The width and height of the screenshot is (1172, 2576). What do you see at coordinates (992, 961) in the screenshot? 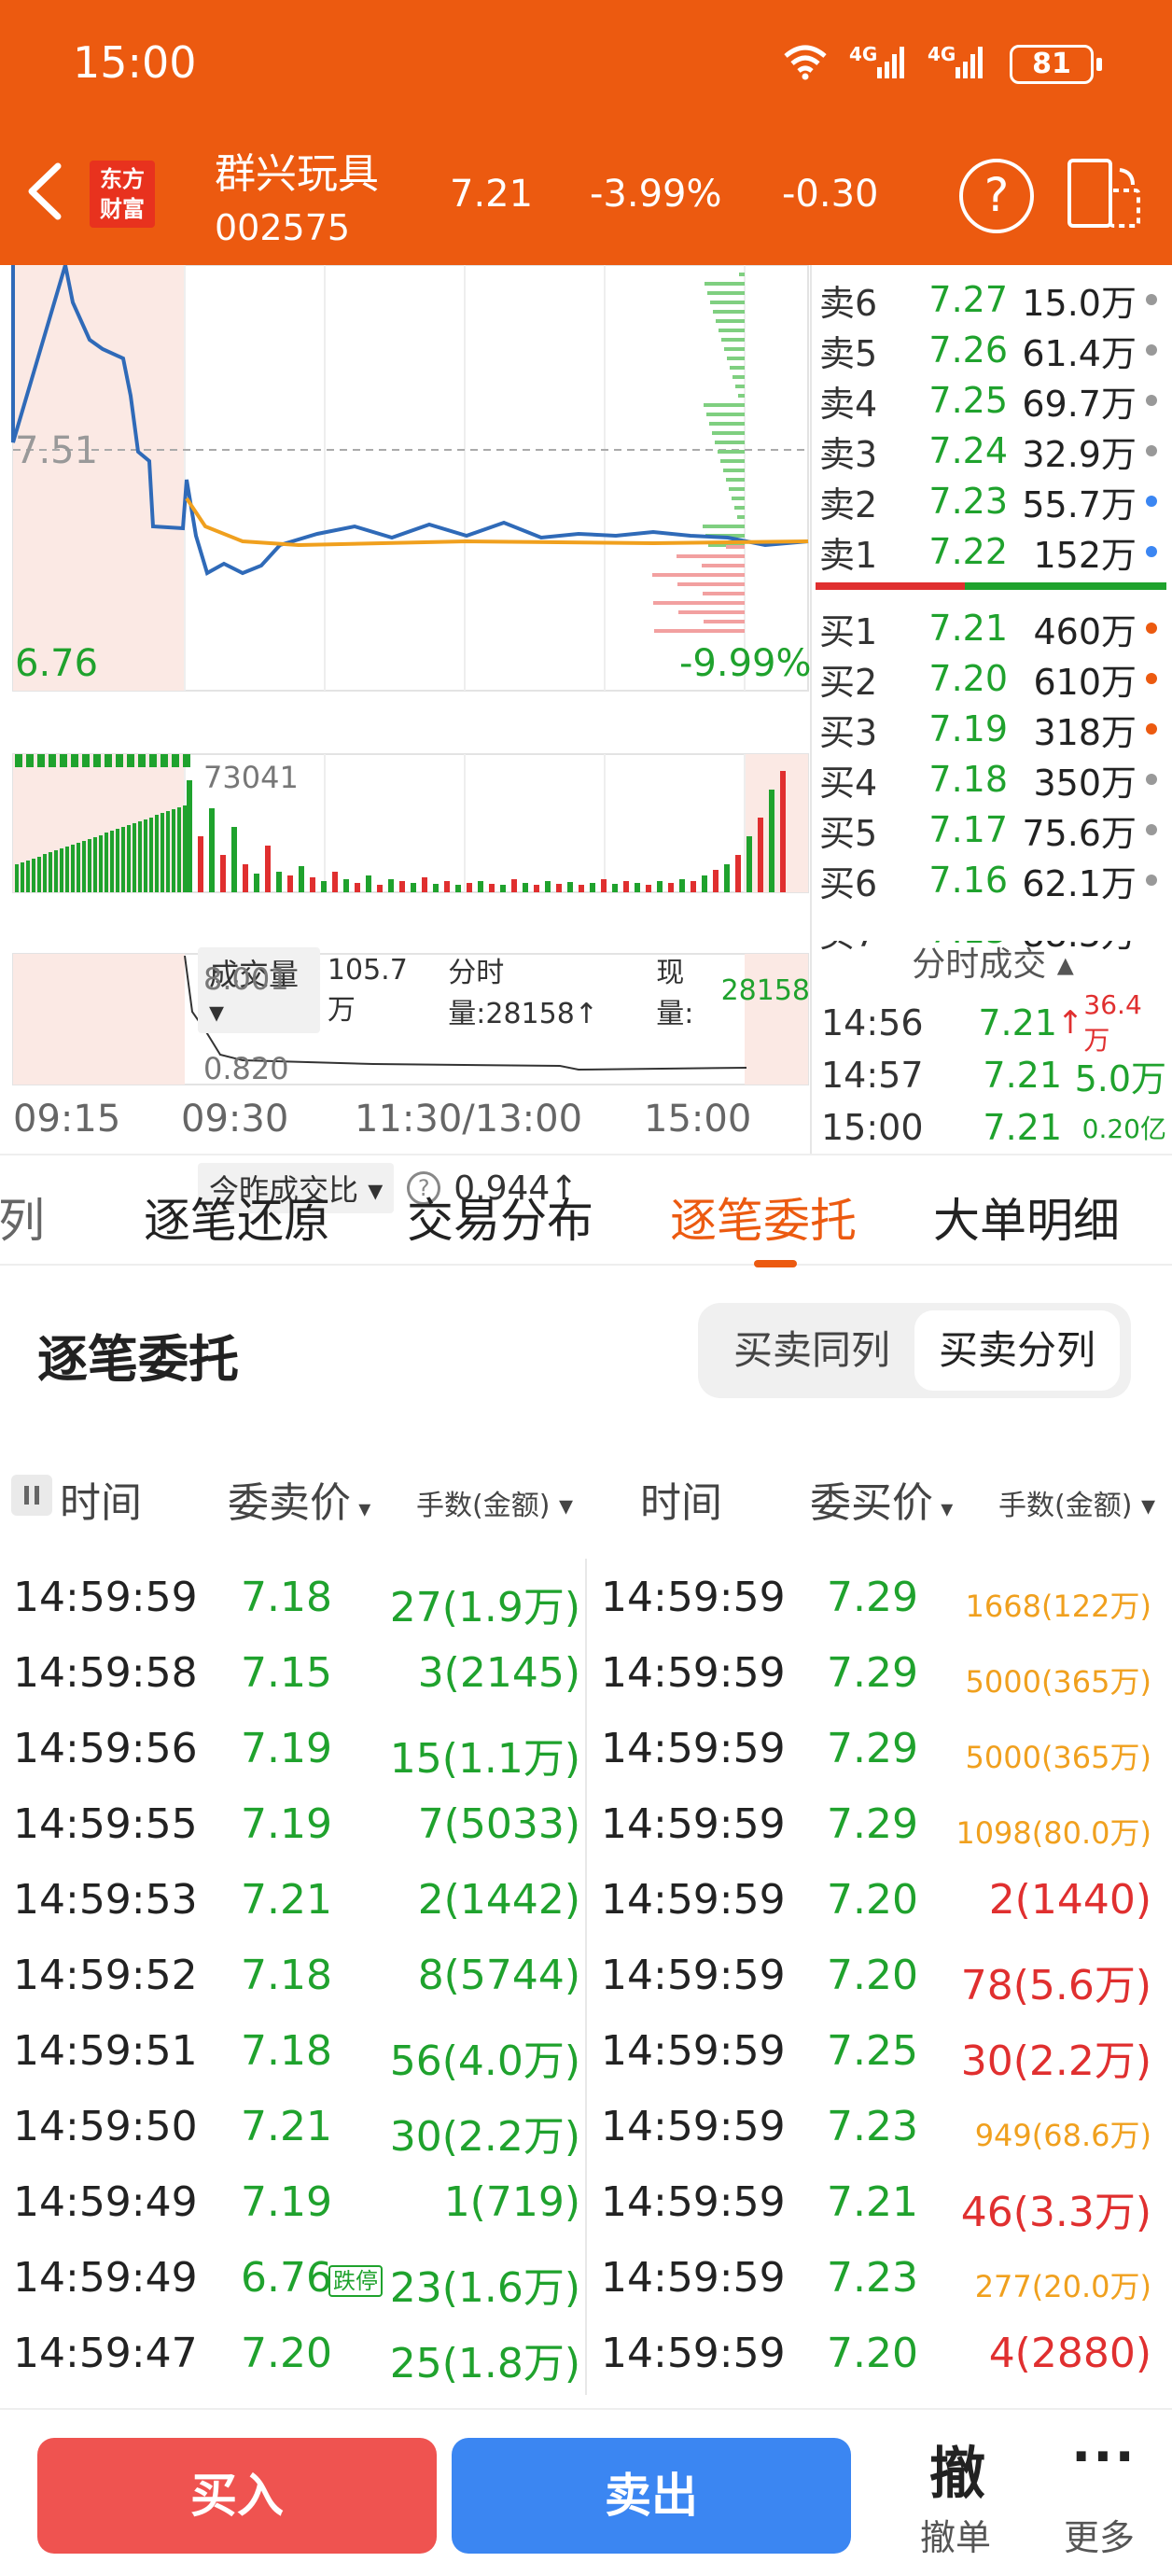
I see `ticks-toggle: 分时成交 ▴` at bounding box center [992, 961].